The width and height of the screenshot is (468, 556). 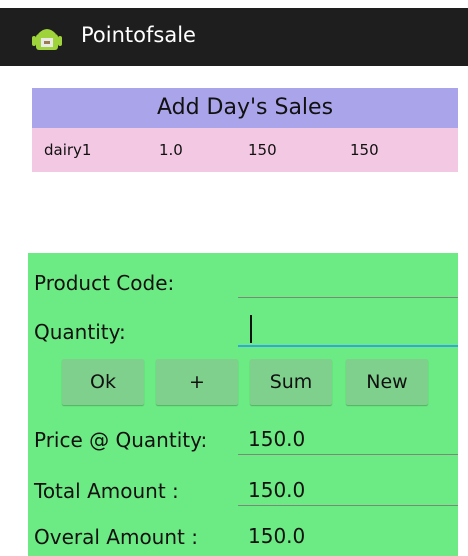 I want to click on product-code-field, so click(x=348, y=283).